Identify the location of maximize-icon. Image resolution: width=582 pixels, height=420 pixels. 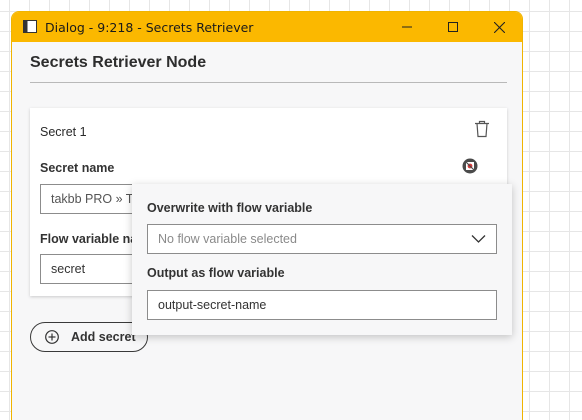
(453, 27).